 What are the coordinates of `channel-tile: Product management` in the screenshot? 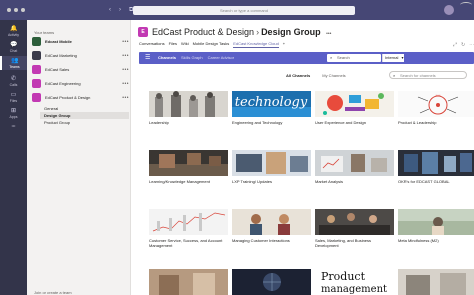 It's located at (354, 282).